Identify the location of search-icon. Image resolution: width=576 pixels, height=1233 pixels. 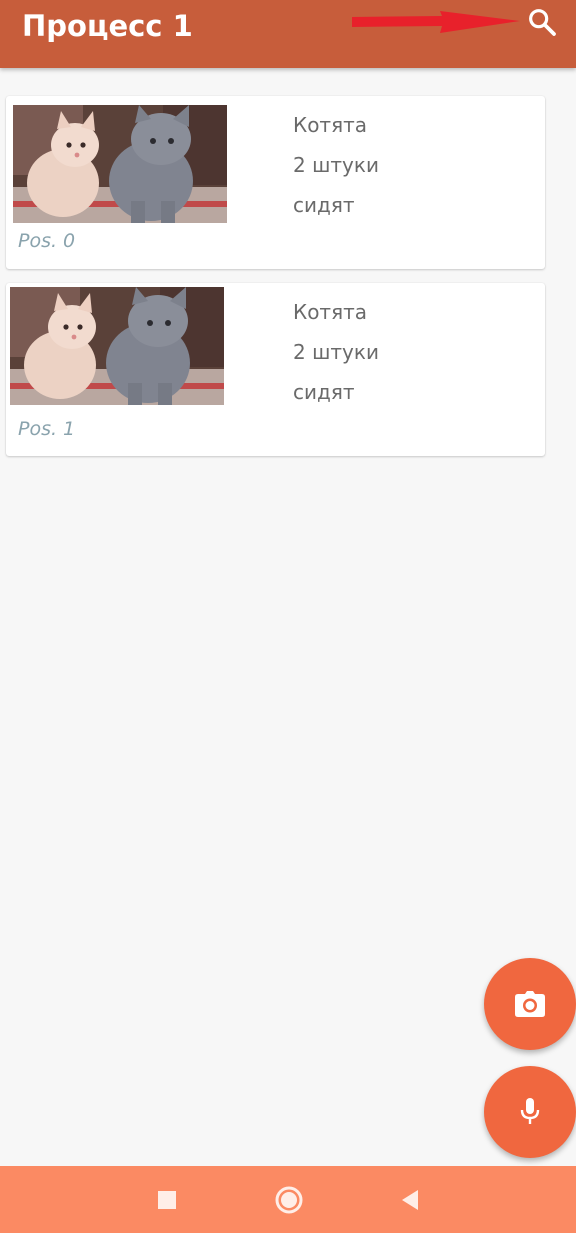
(542, 22).